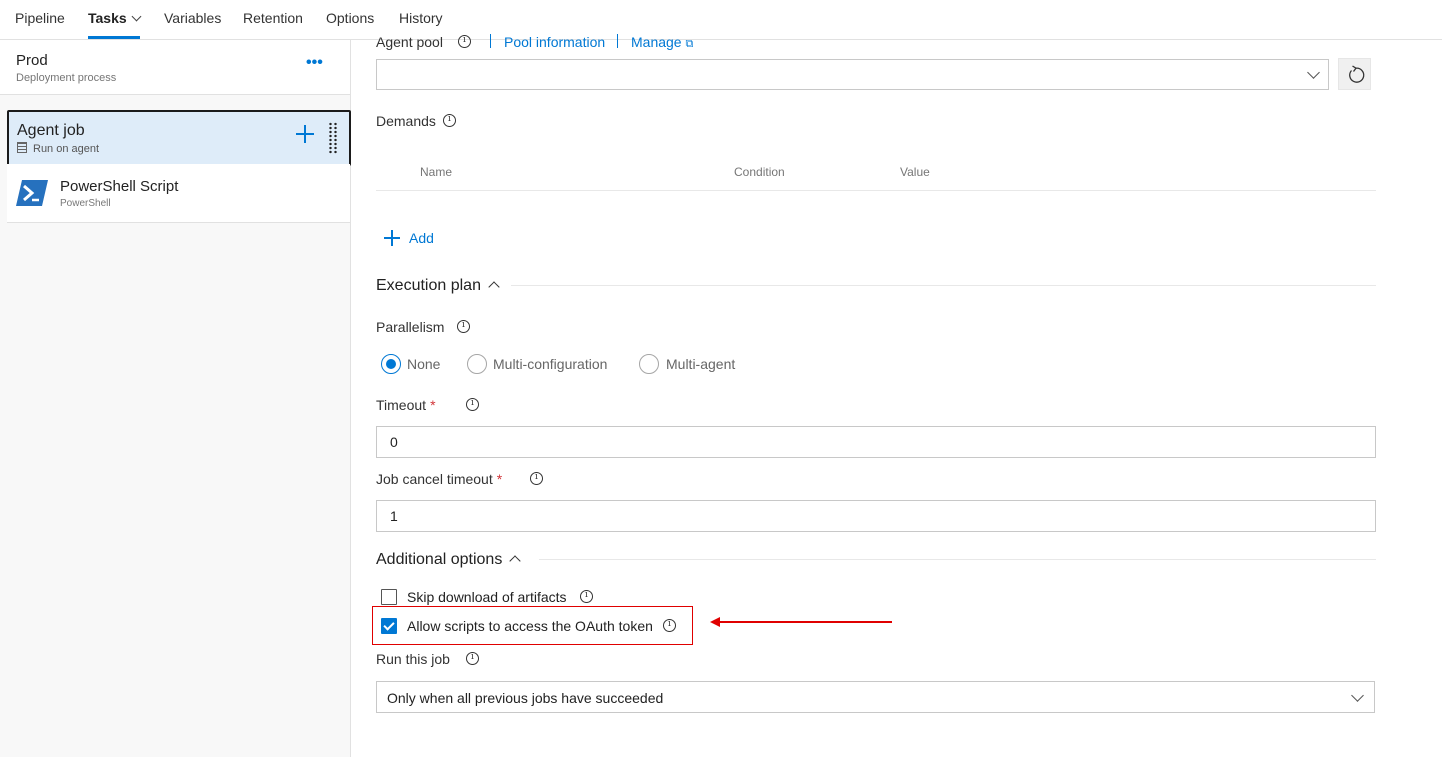 This screenshot has width=1442, height=757. What do you see at coordinates (114, 37) in the screenshot?
I see `active-tab-indicator` at bounding box center [114, 37].